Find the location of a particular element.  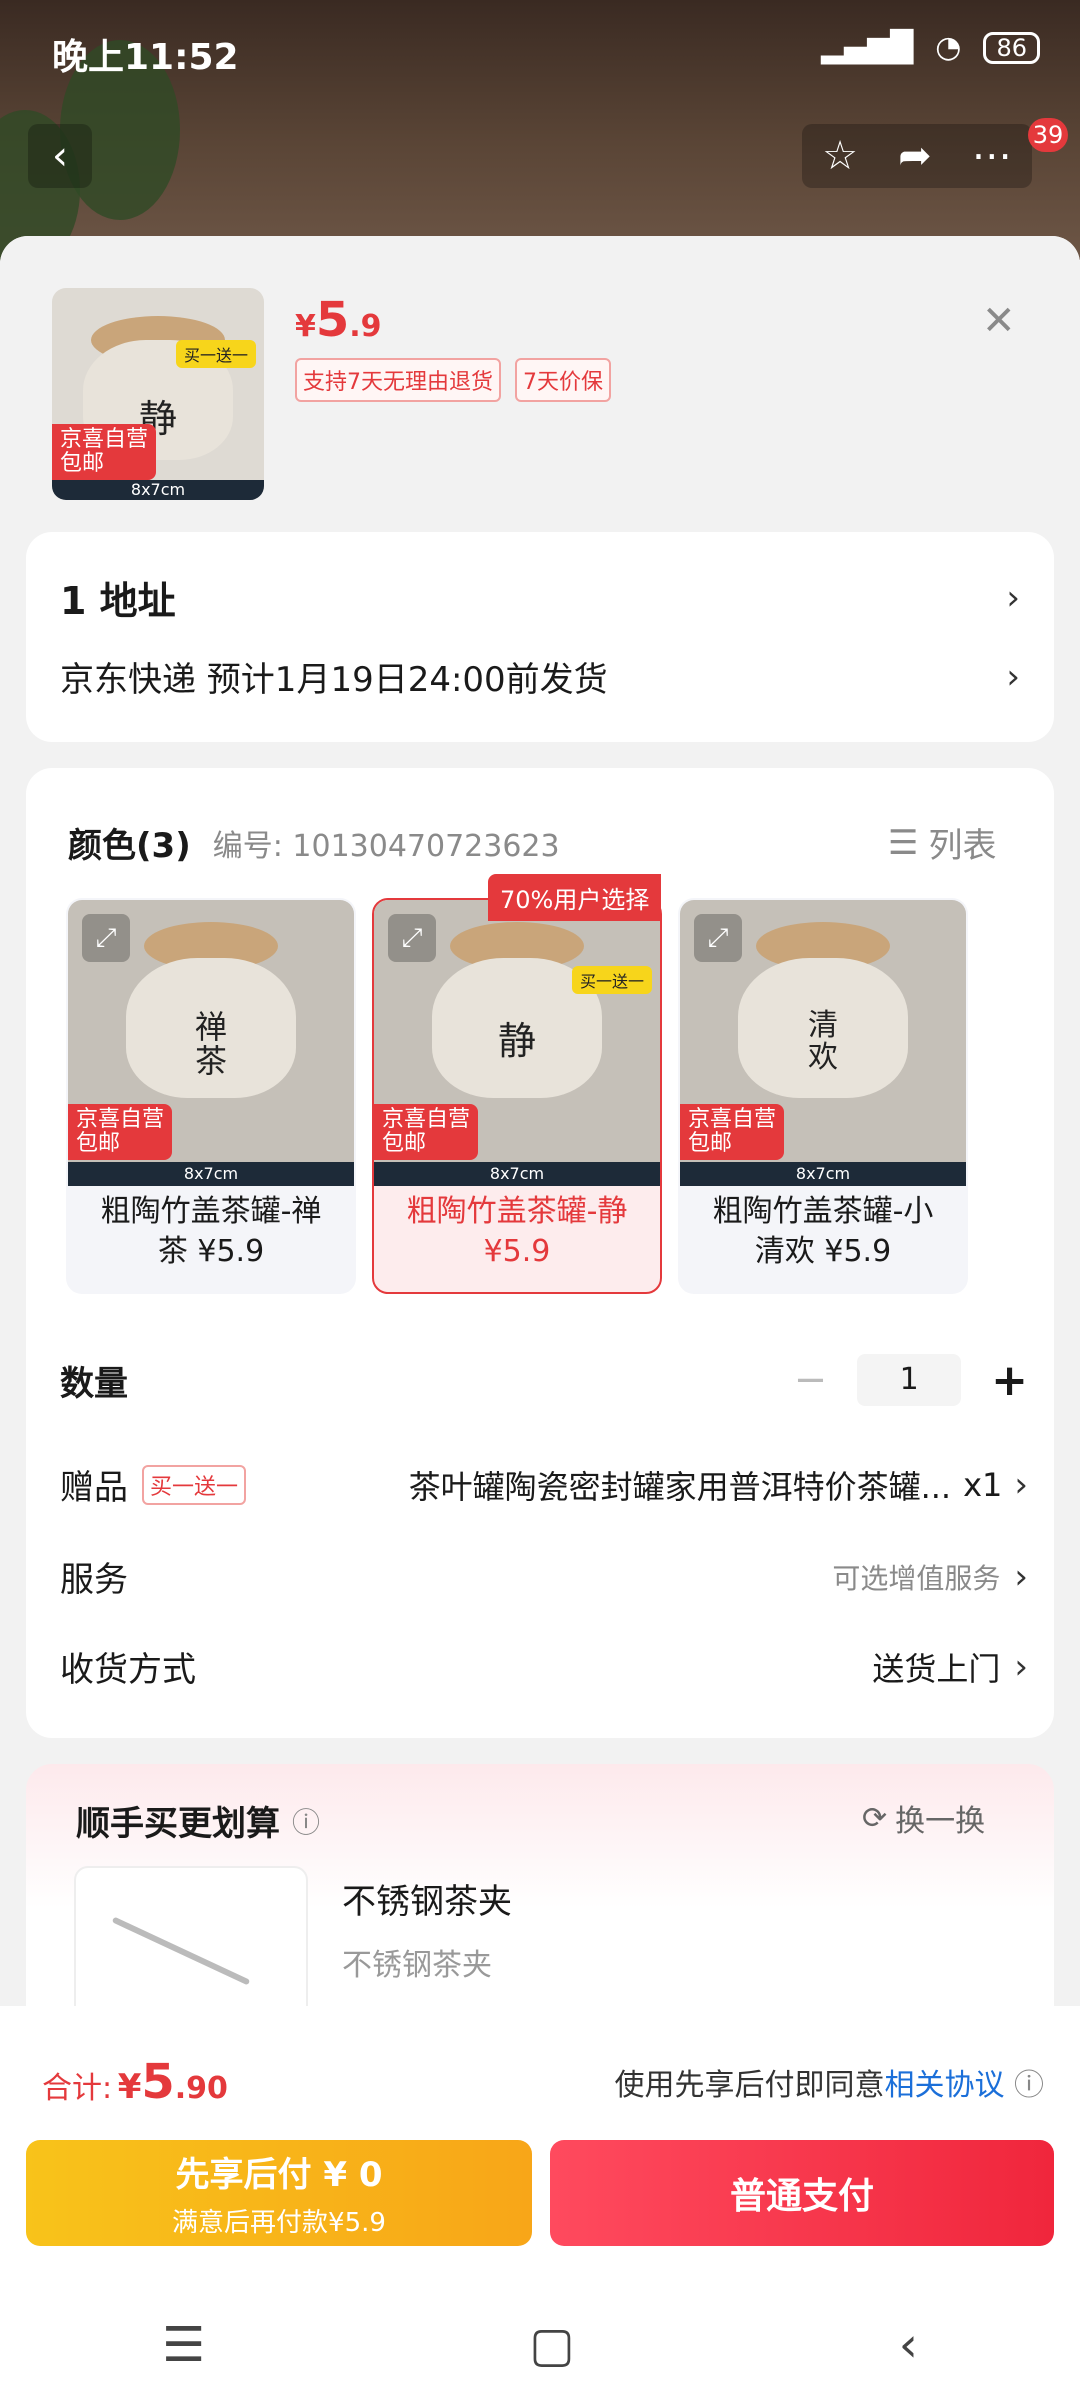

notification-badge: 39 is located at coordinates (1048, 135).